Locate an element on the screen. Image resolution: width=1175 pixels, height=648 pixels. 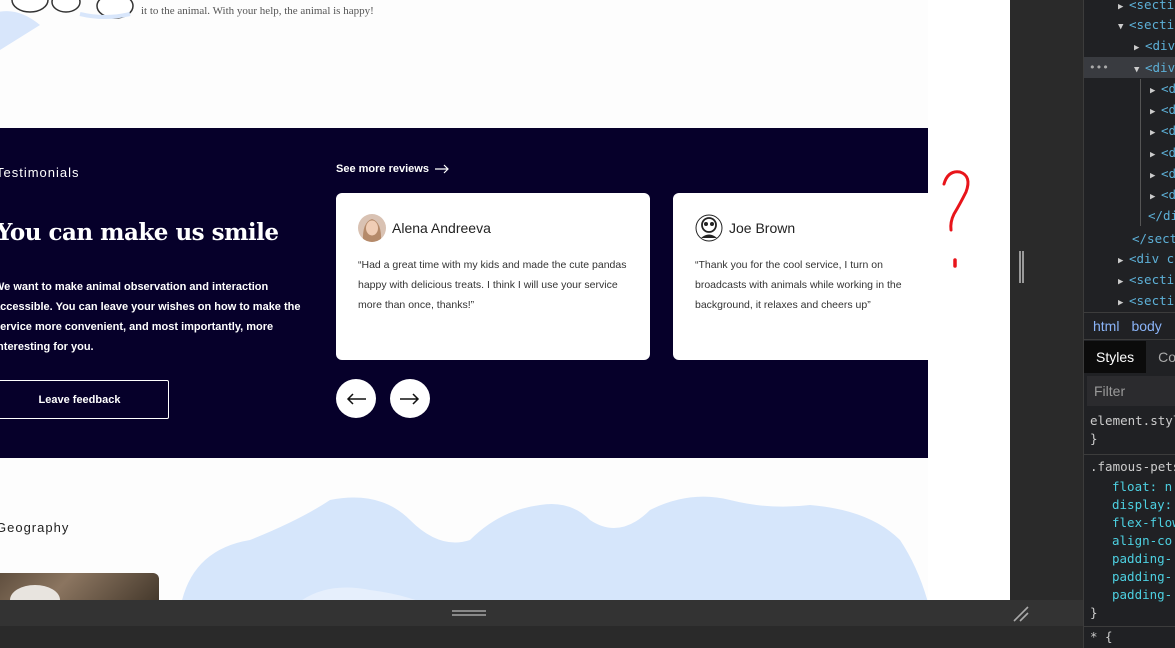
viewport-gutter is located at coordinates (1046, 300).